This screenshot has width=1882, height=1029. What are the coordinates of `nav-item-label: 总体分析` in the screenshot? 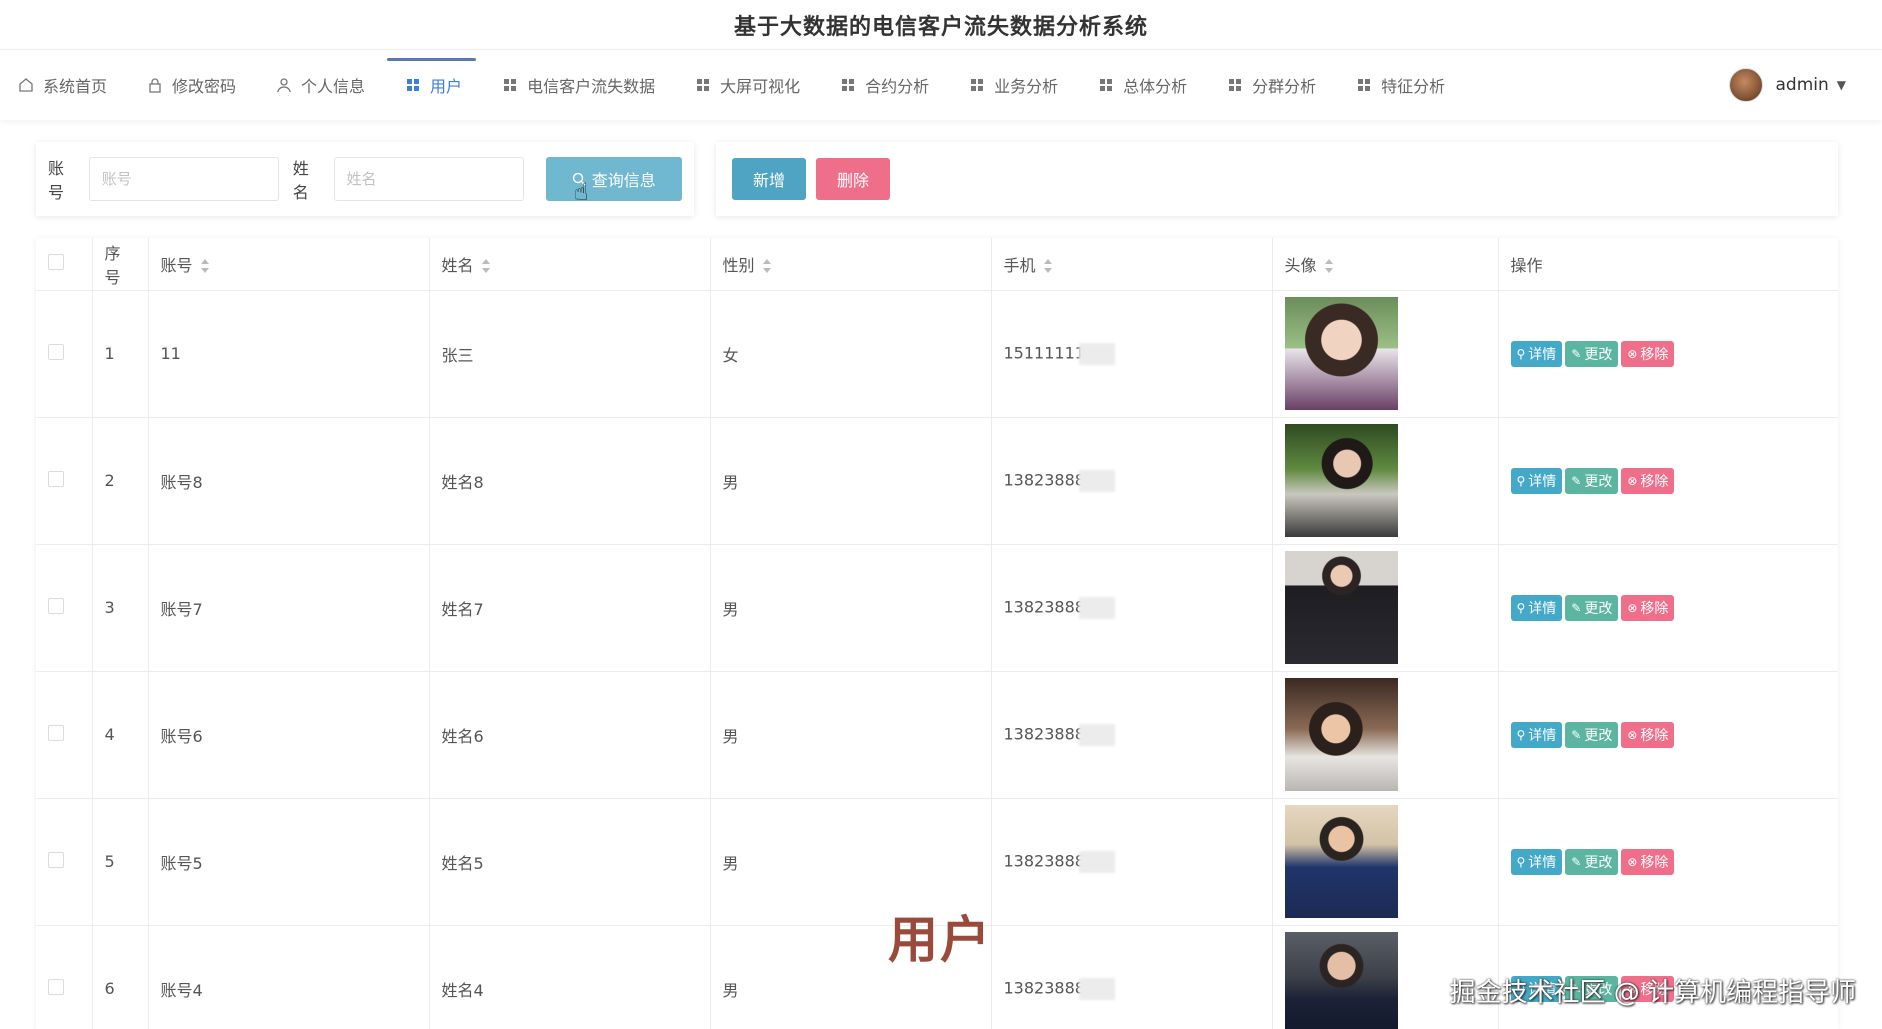 It's located at (1155, 86).